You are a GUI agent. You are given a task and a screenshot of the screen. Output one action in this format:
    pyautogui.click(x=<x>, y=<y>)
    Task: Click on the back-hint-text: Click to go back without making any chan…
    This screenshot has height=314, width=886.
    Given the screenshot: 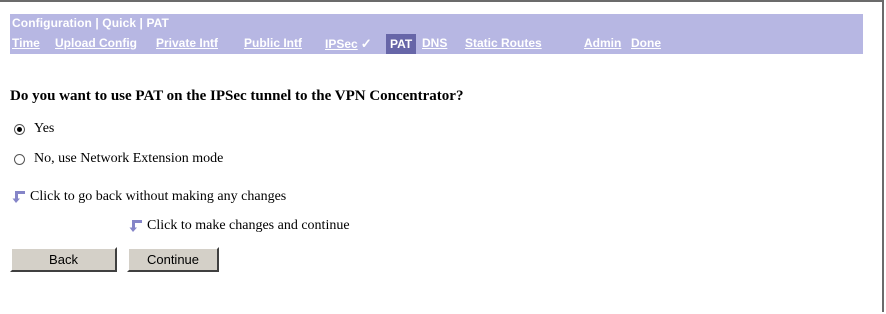 What is the action you would take?
    pyautogui.click(x=158, y=196)
    